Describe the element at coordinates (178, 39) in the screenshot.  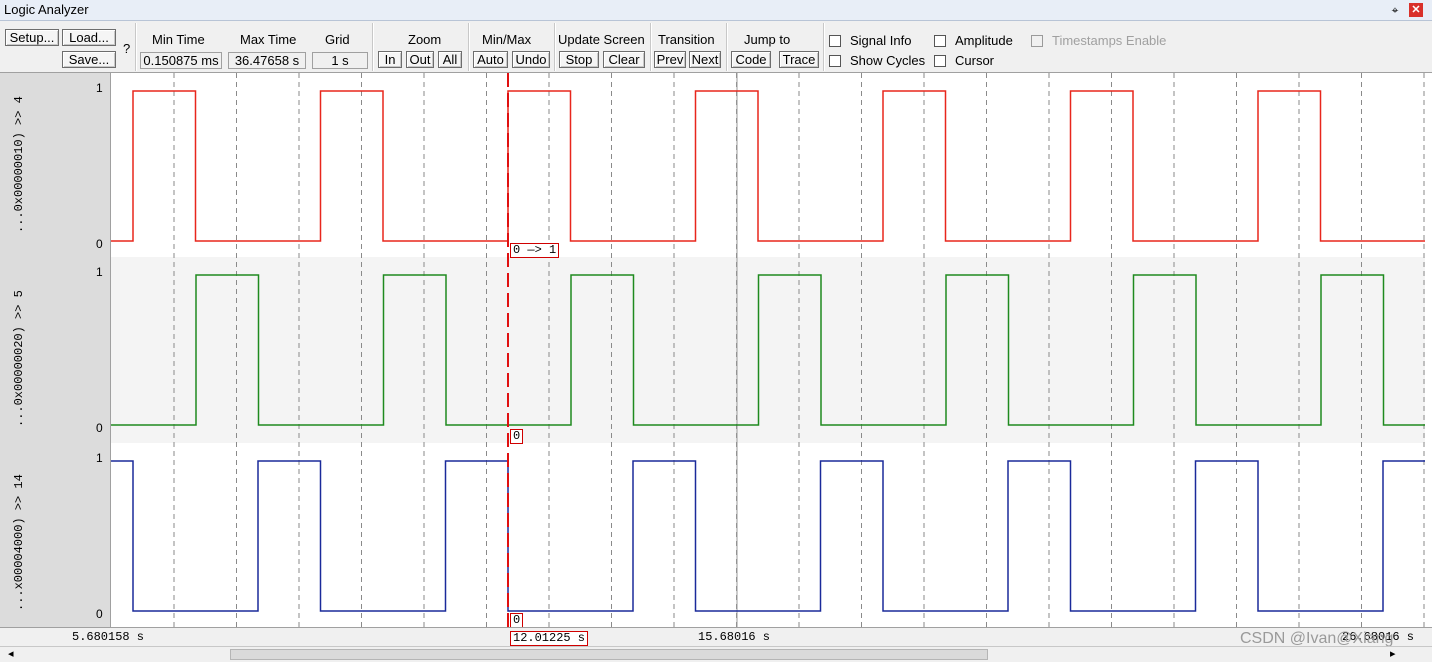
I see `min-time-label: Min Time` at that location.